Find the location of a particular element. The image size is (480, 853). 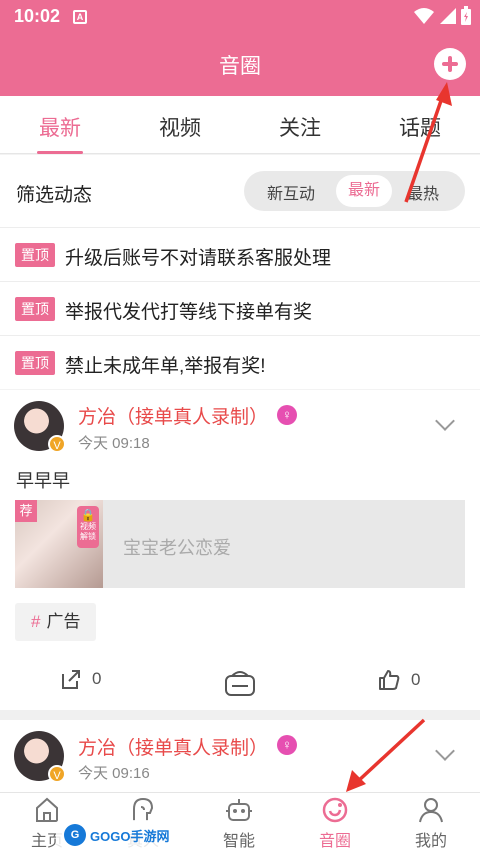

filter-segmented-control: 新互动 最新 最热 is located at coordinates (354, 191).